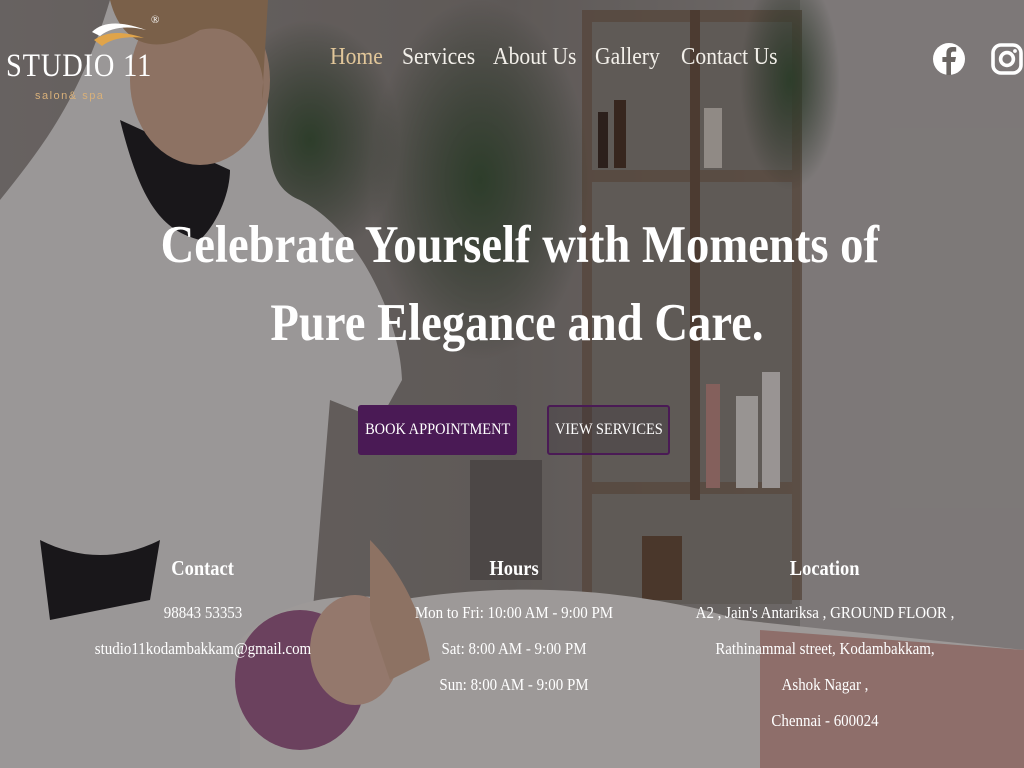 This screenshot has height=768, width=1024. Describe the element at coordinates (362, 59) in the screenshot. I see `nav-home: Home` at that location.